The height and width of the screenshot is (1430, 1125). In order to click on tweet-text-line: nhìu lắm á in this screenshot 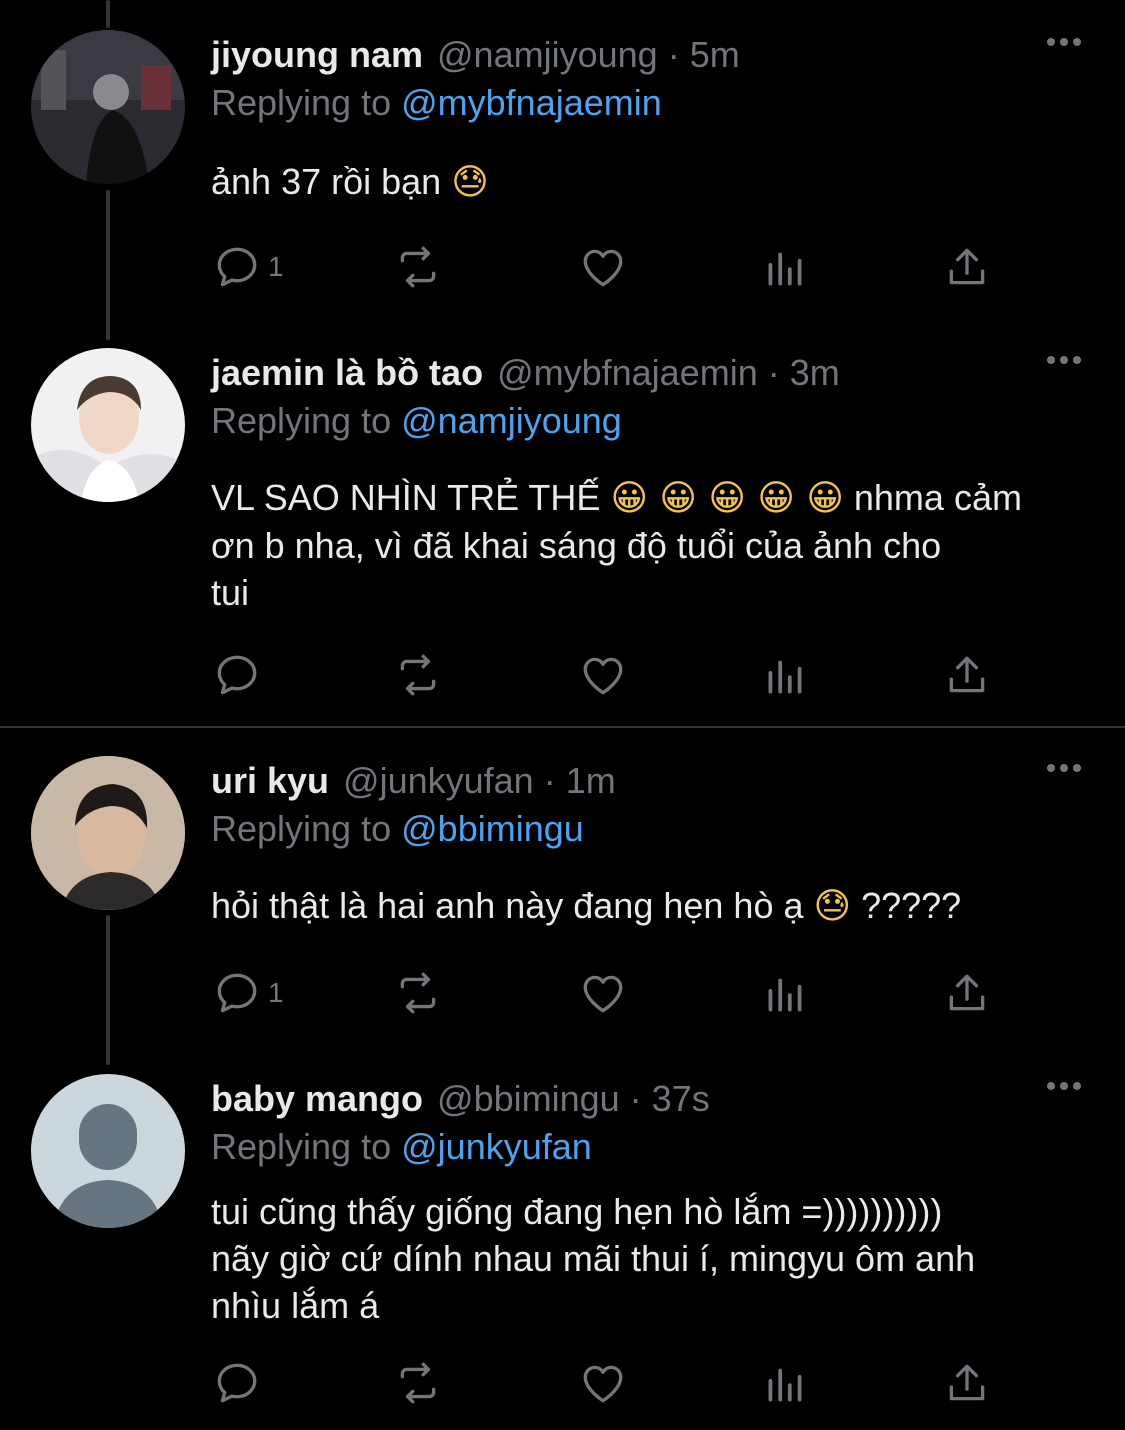, I will do `click(295, 1305)`.